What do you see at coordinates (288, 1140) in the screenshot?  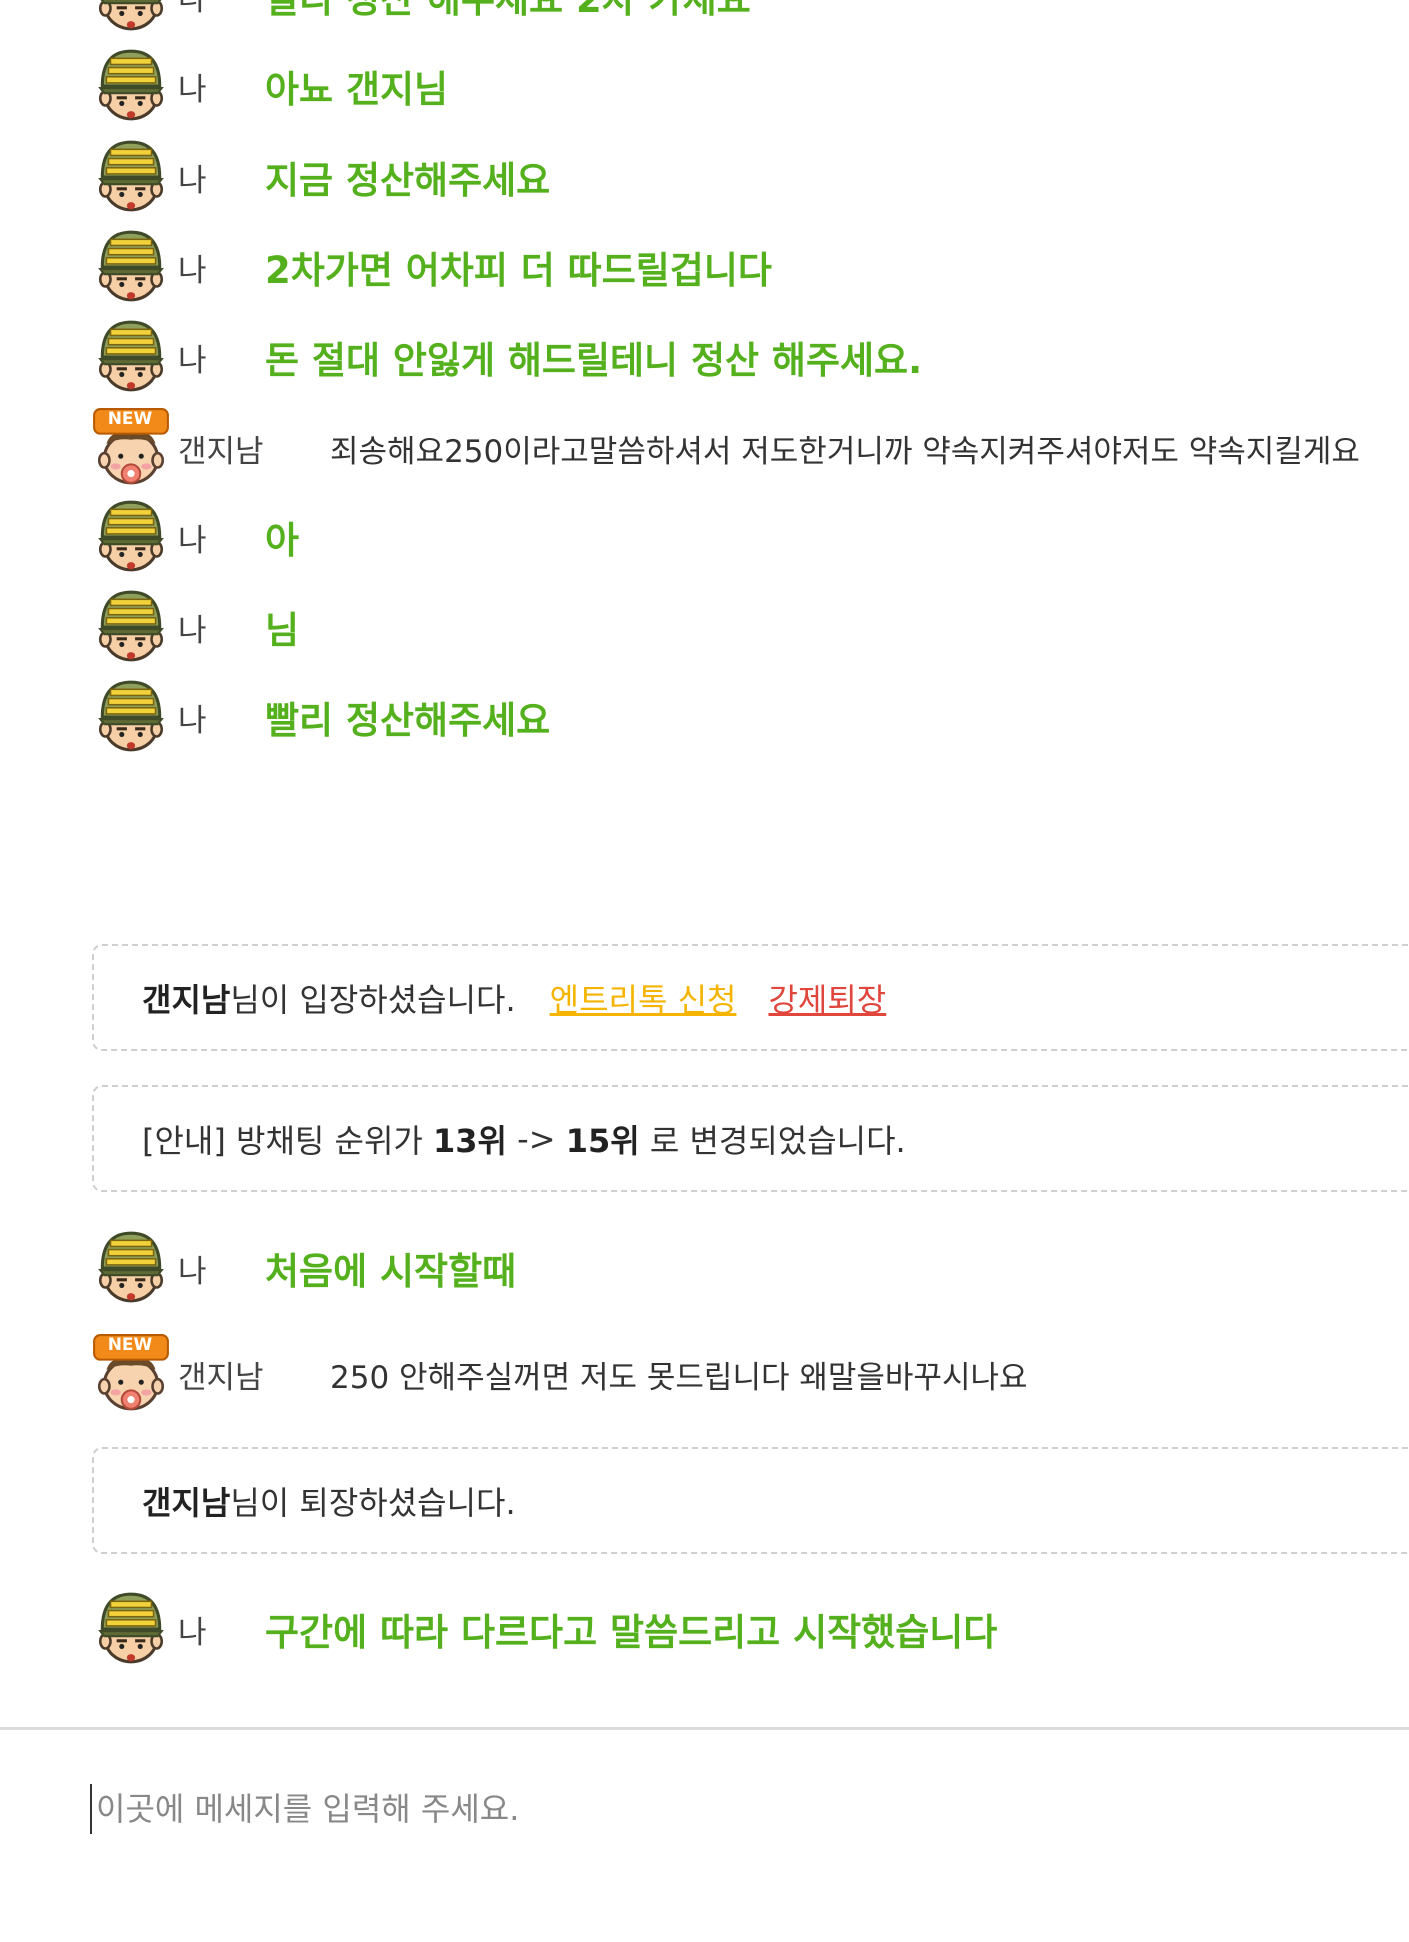 I see `notice-text: [안내] 방채팅 순위가` at bounding box center [288, 1140].